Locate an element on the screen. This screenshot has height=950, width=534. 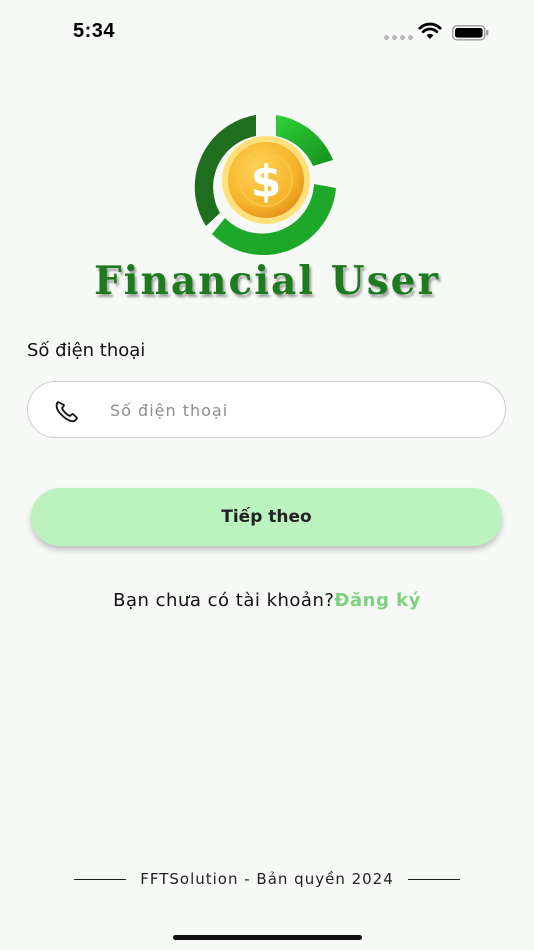
next-button: Tiếp theo is located at coordinates (266, 517).